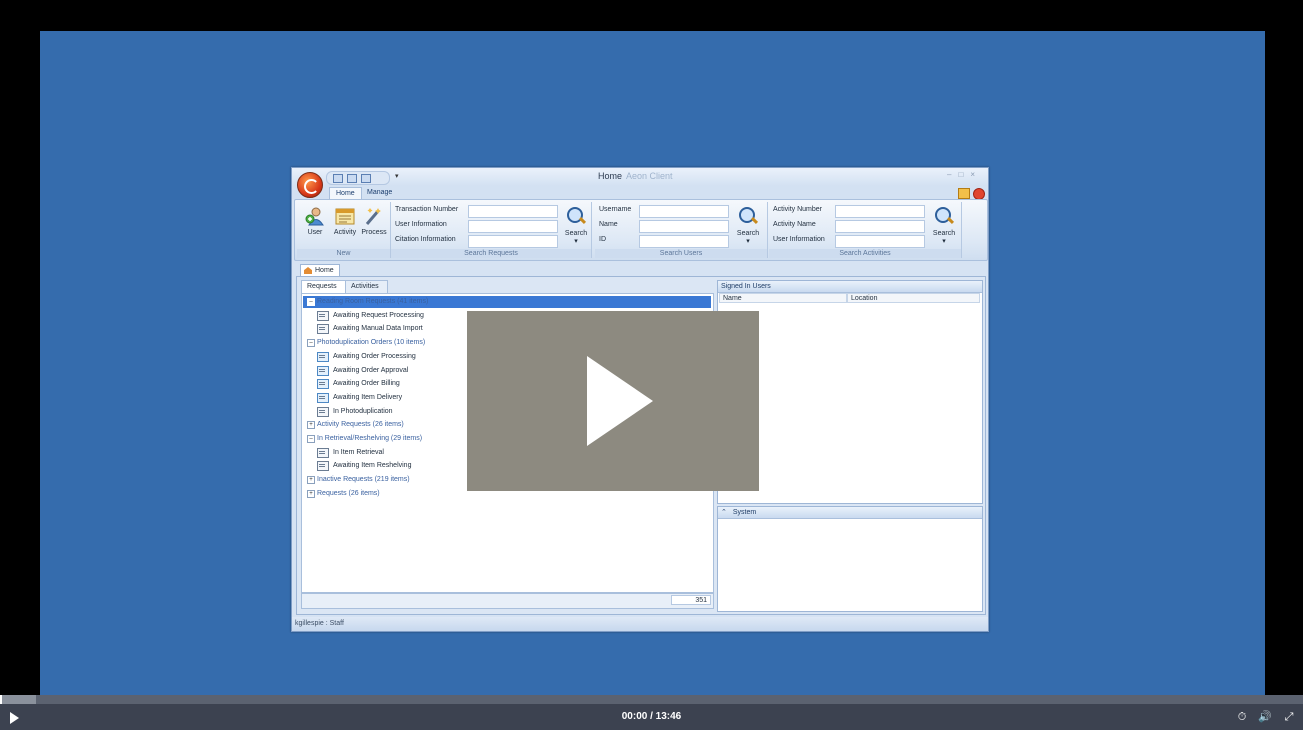  Describe the element at coordinates (513, 211) in the screenshot. I see `transaction-number-input` at that location.